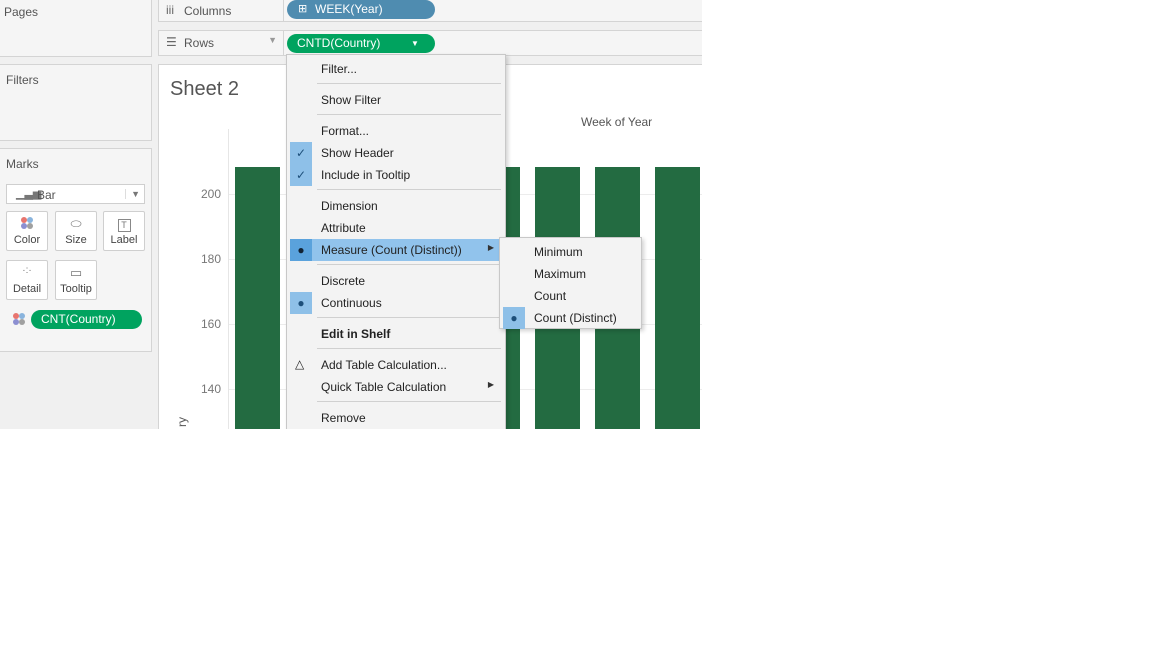 Image resolution: width=1152 pixels, height=648 pixels. I want to click on menu-item-show-filter: Show Filter, so click(396, 100).